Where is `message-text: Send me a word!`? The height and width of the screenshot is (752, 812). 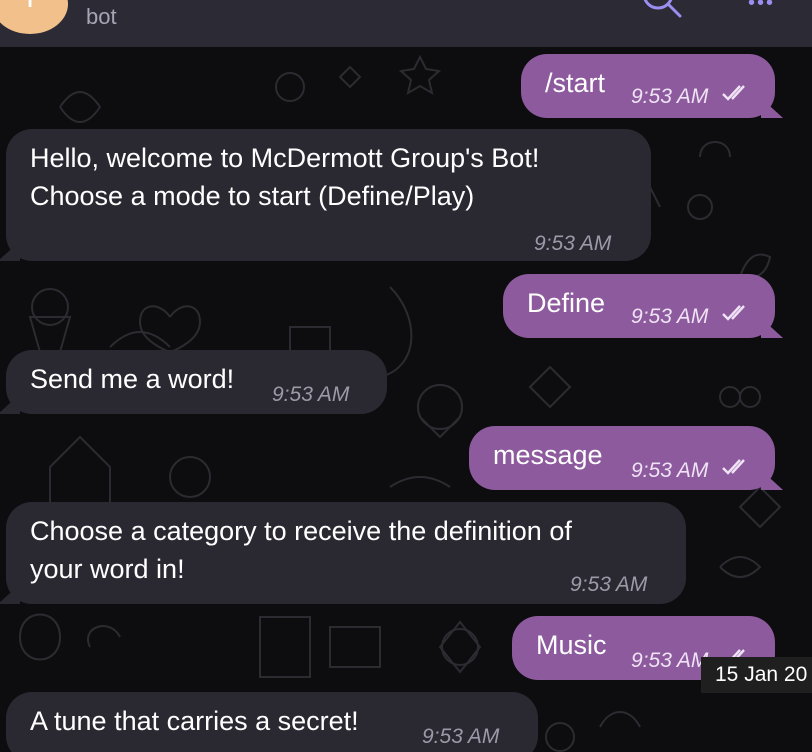 message-text: Send me a word! is located at coordinates (132, 379).